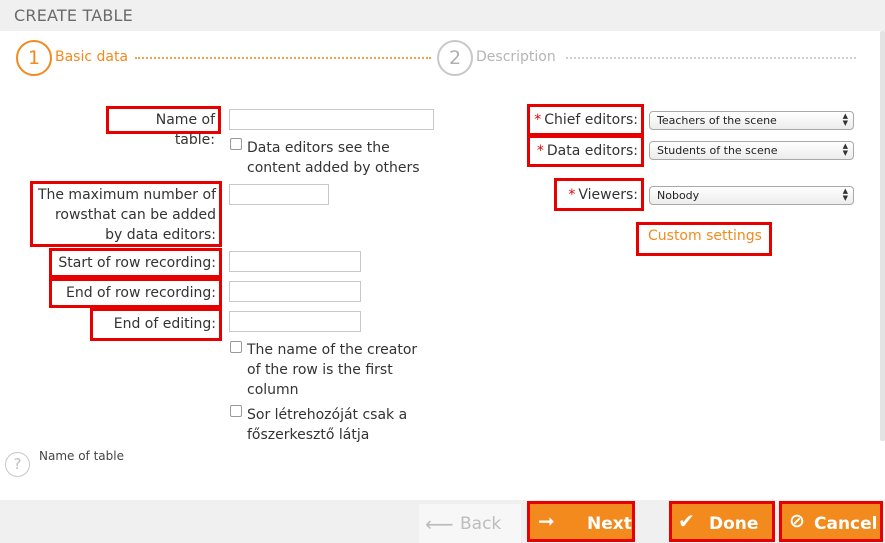  Describe the element at coordinates (846, 524) in the screenshot. I see `cancel-button-label: Cancel` at that location.